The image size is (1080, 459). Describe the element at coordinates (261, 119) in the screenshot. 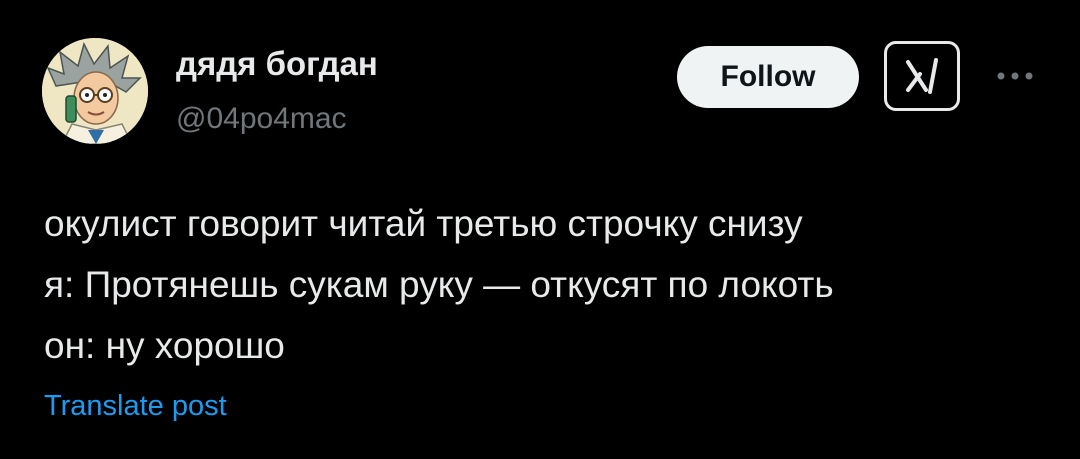

I see `author-handle: @04po4mac` at that location.